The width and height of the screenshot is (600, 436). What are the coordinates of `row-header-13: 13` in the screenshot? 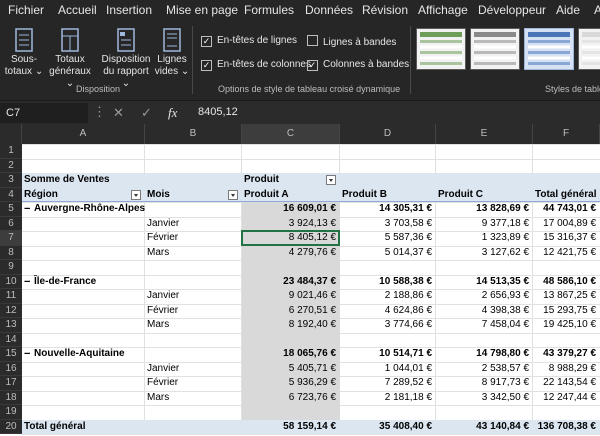 It's located at (11, 325).